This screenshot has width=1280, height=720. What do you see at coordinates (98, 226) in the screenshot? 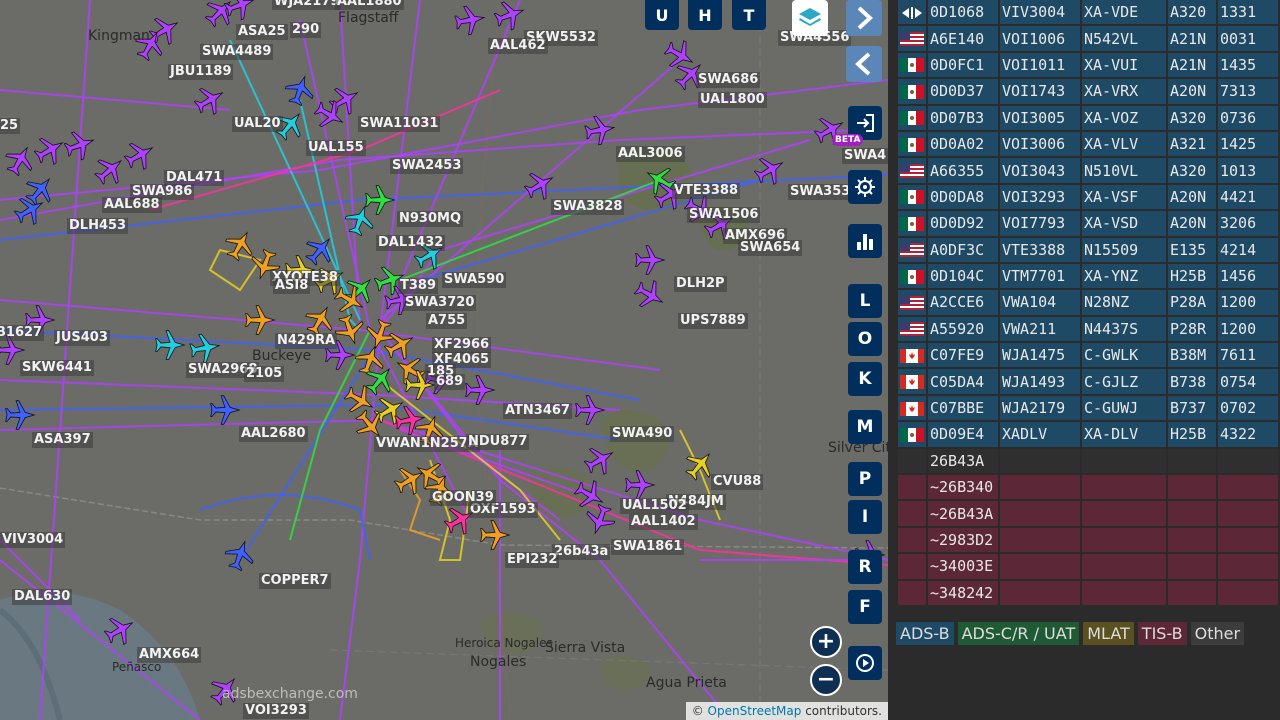
I see `aircraft-callsign-label: DLH453` at bounding box center [98, 226].